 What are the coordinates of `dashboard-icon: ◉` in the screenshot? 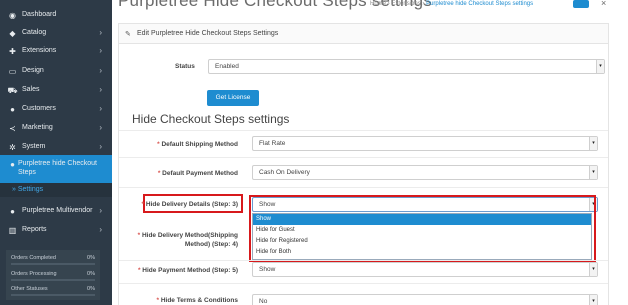 It's located at (12, 15).